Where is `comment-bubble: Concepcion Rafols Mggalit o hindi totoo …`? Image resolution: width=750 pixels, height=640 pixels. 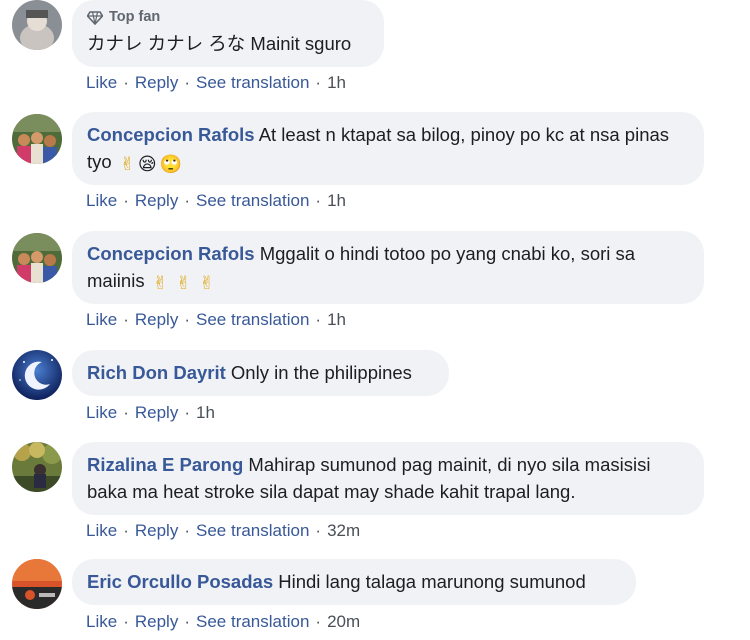 comment-bubble: Concepcion Rafols Mggalit o hindi totoo … is located at coordinates (388, 267).